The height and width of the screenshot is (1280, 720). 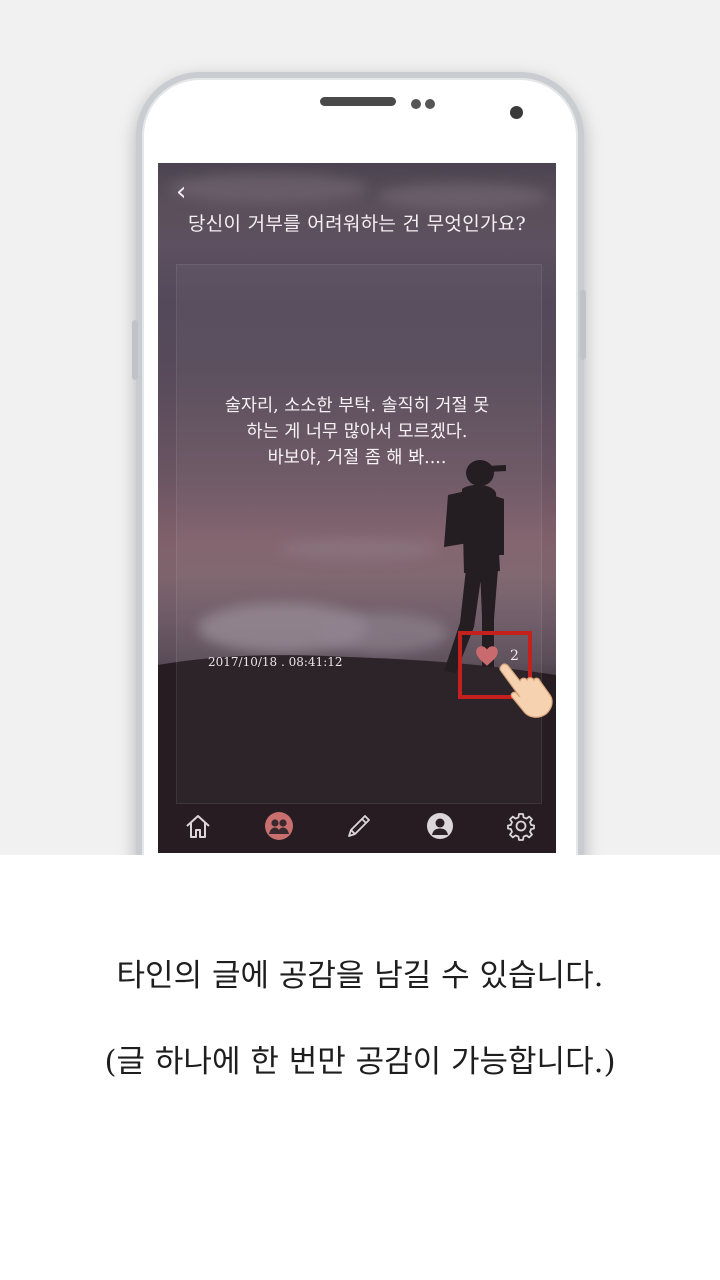 I want to click on caption-line-2: (글 하나에 한 번만 공감이 가능합니다.), so click(x=360, y=1062).